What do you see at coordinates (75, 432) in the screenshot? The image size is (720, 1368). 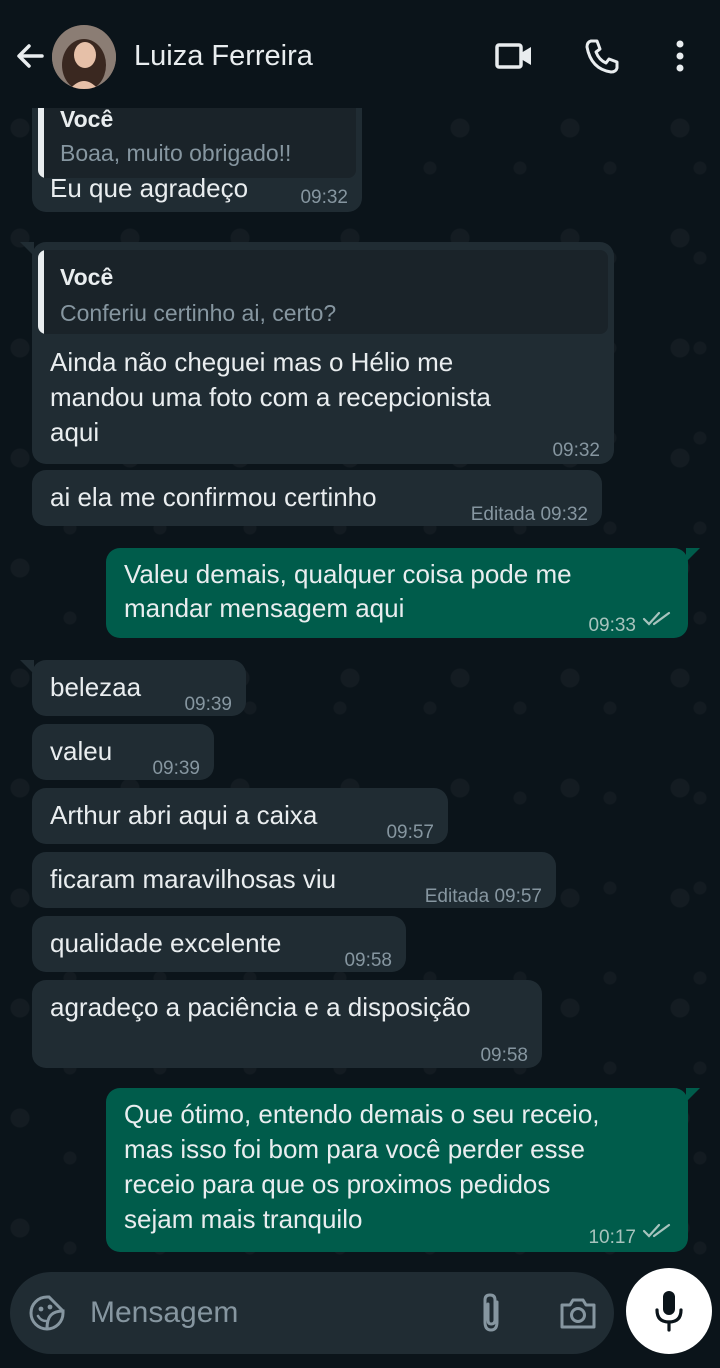 I see `message-text: aqui` at bounding box center [75, 432].